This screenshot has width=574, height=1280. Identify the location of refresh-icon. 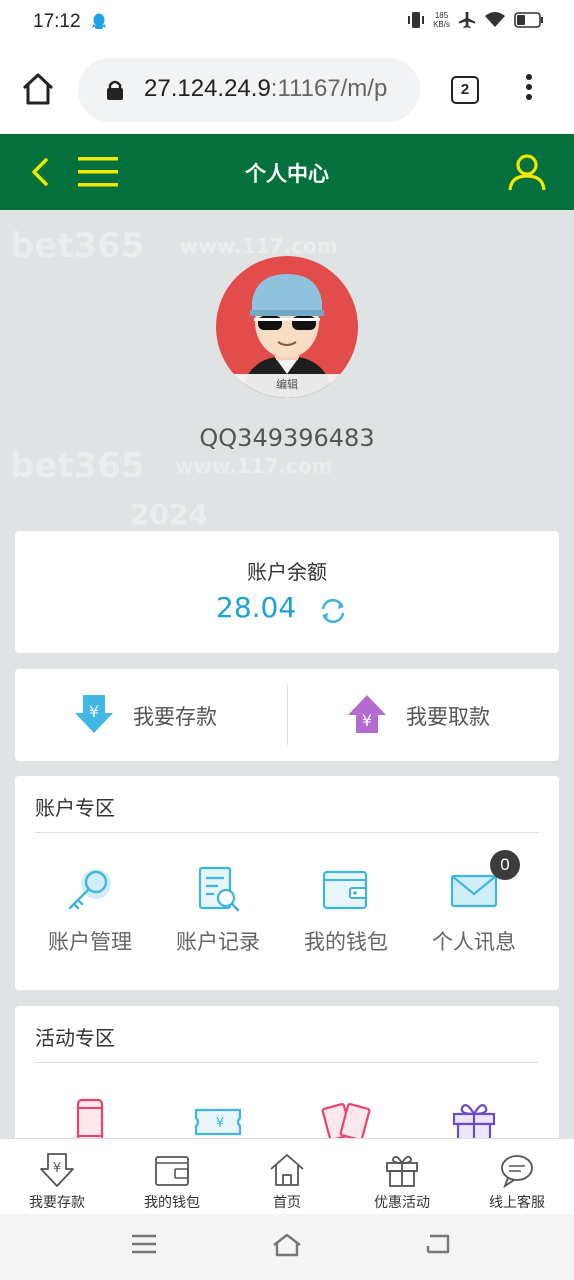
(333, 611).